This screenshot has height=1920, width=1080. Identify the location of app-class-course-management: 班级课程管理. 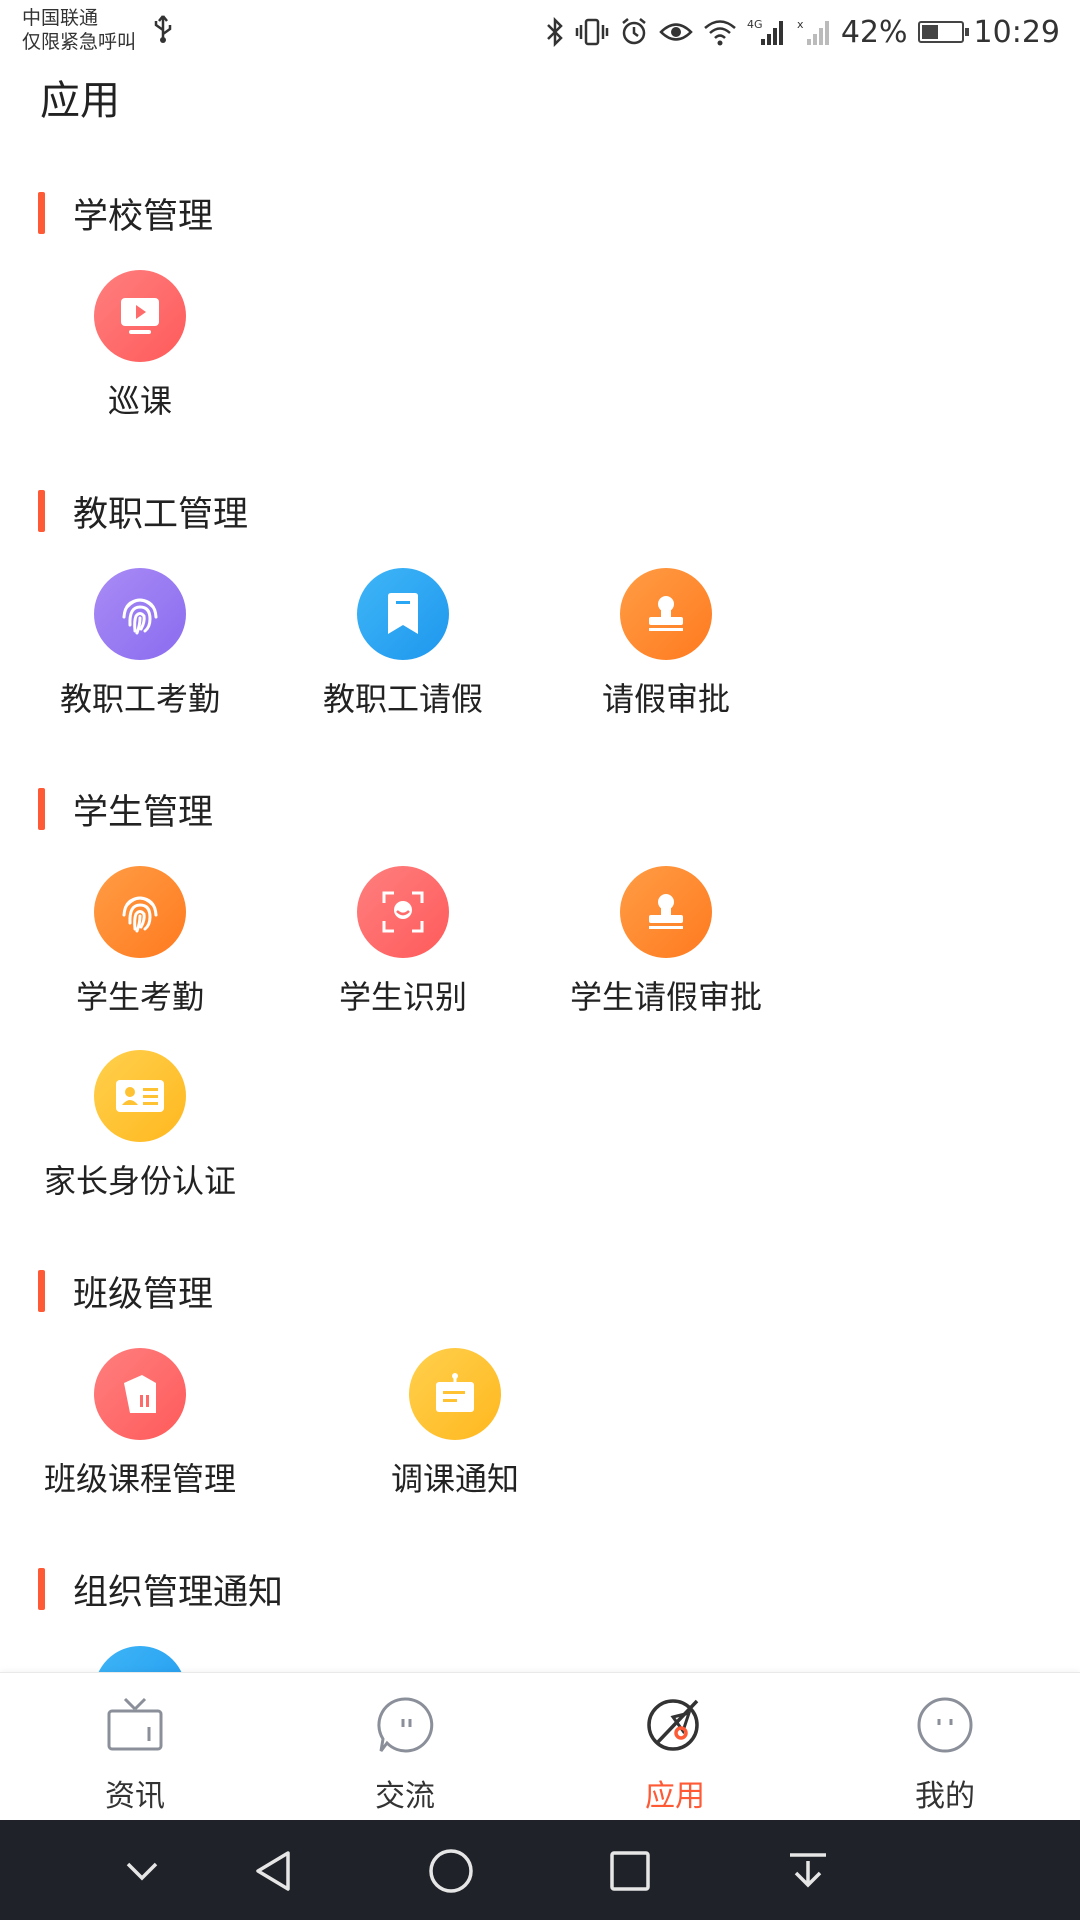
(140, 1424).